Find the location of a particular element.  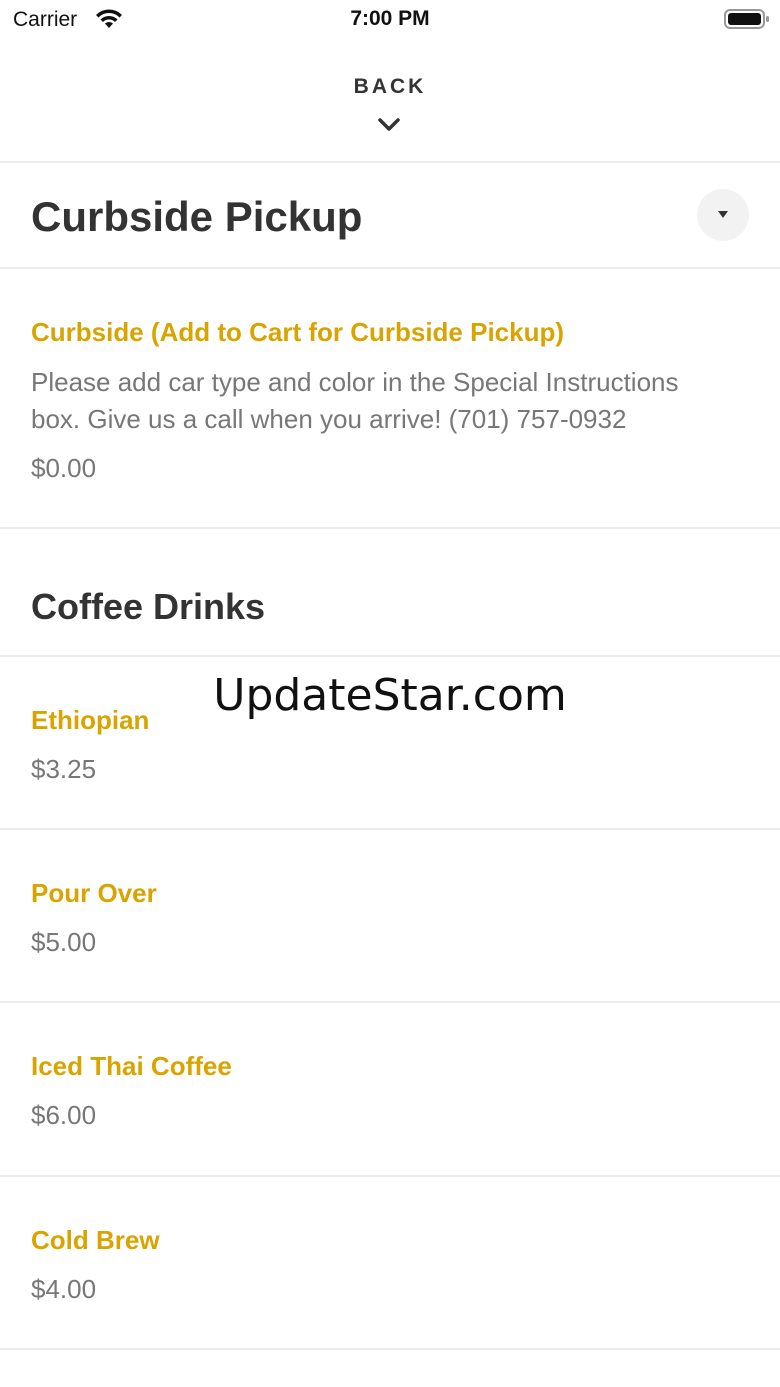

item-price: $6.00 is located at coordinates (64, 1115).